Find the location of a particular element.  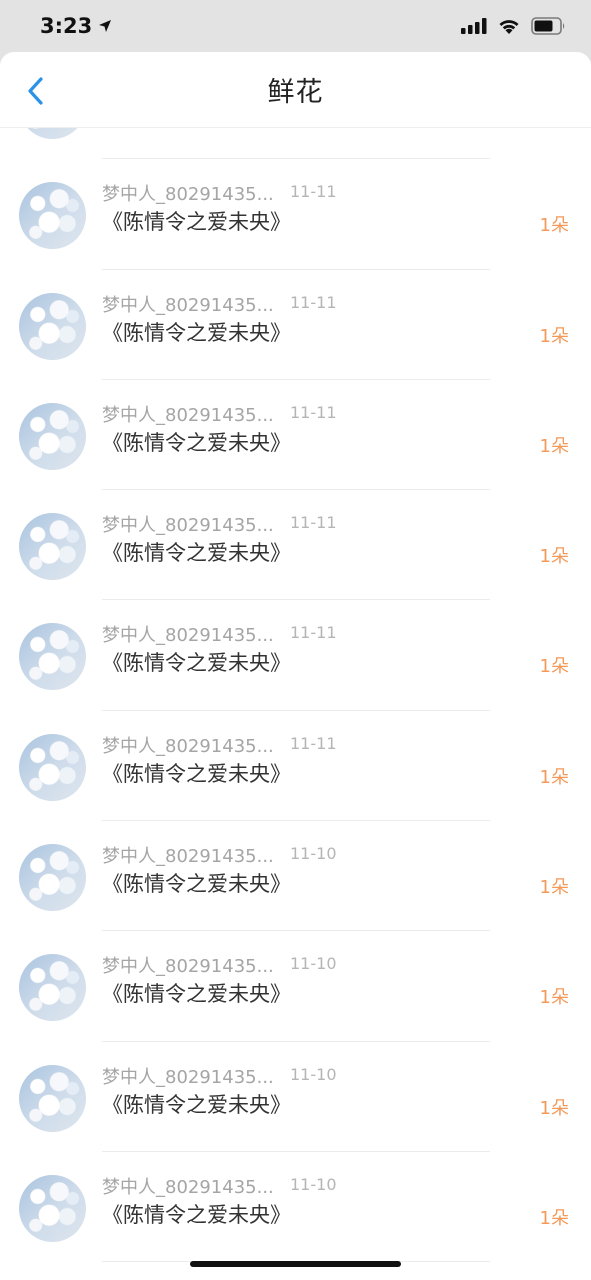

home-indicator is located at coordinates (295, 1264).